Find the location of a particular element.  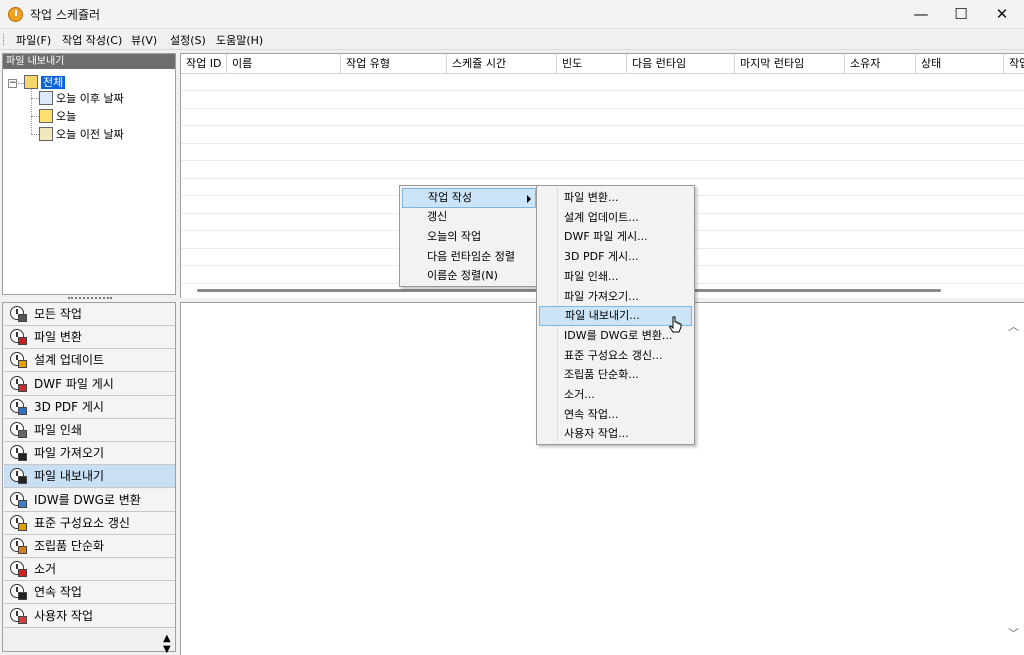

more-options-icon: ▲ ▼ is located at coordinates (167, 644).